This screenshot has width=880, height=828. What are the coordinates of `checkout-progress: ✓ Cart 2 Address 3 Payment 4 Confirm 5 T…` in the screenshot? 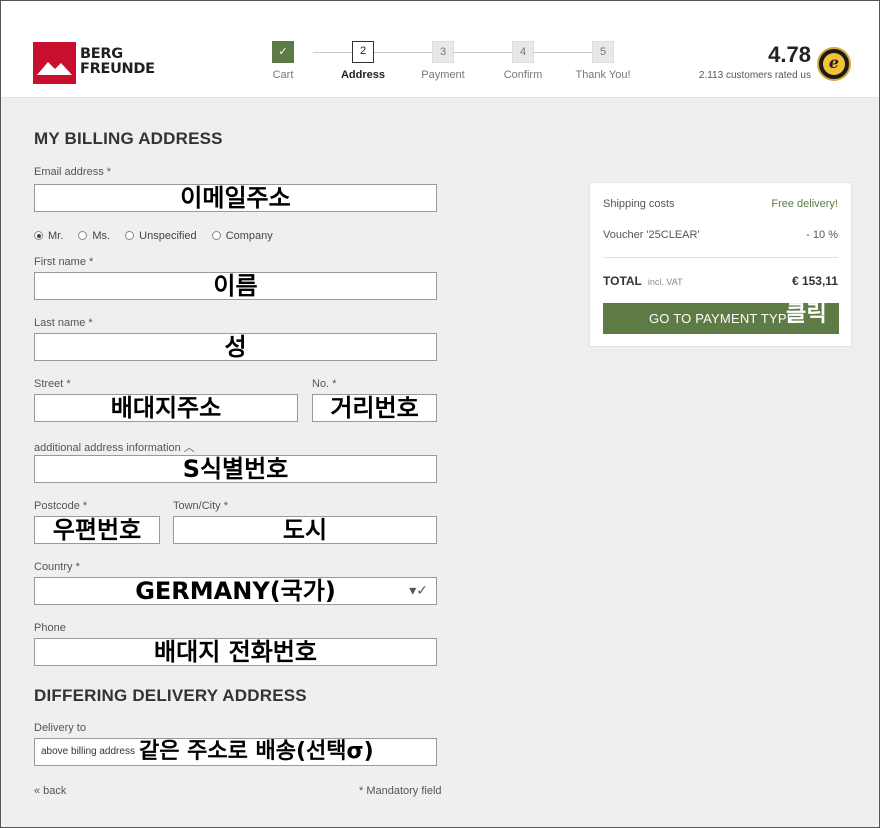 It's located at (453, 66).